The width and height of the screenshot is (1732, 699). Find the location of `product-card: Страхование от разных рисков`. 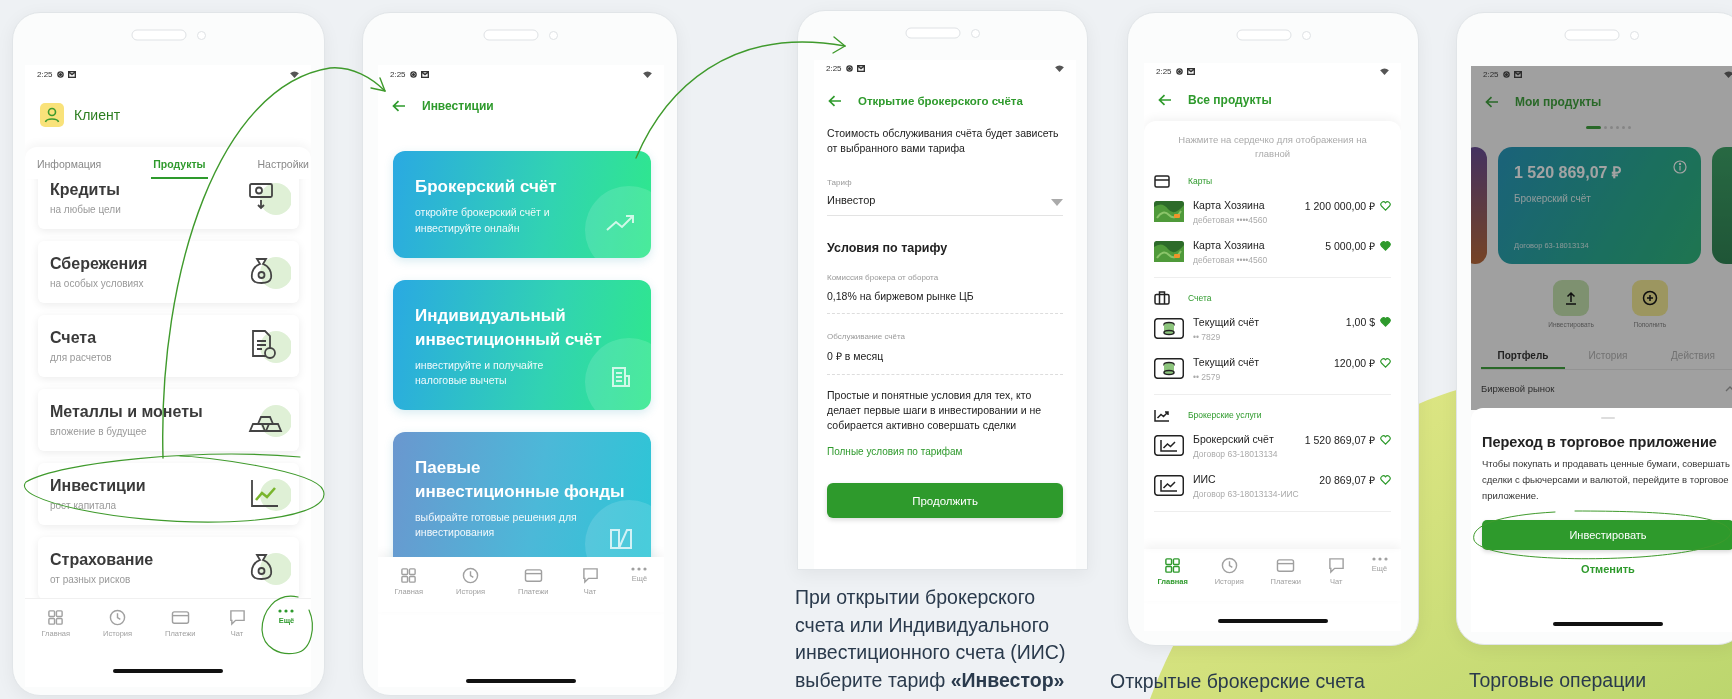

product-card: Страхование от разных рисков is located at coordinates (168, 567).